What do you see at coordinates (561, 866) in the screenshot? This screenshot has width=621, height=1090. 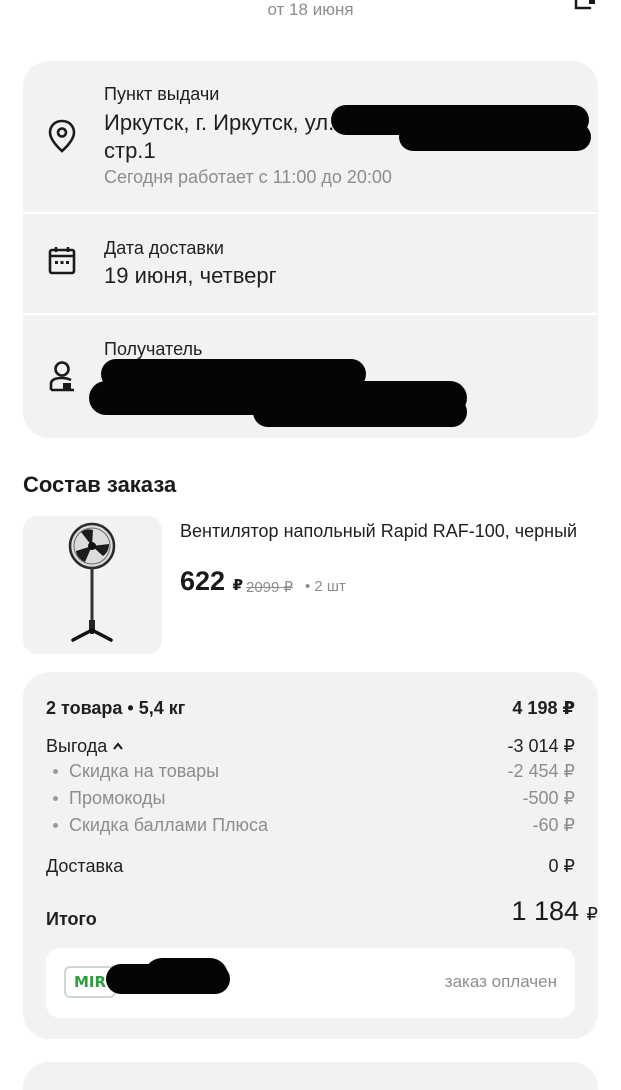 I see `delivery-cost-value: 0 ₽` at bounding box center [561, 866].